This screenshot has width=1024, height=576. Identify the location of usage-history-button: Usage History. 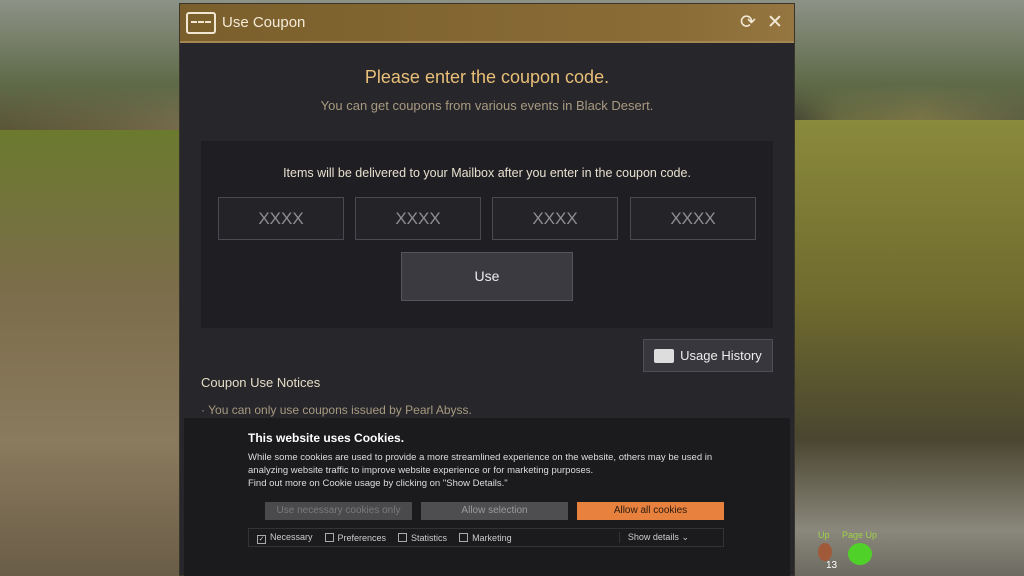
(708, 355).